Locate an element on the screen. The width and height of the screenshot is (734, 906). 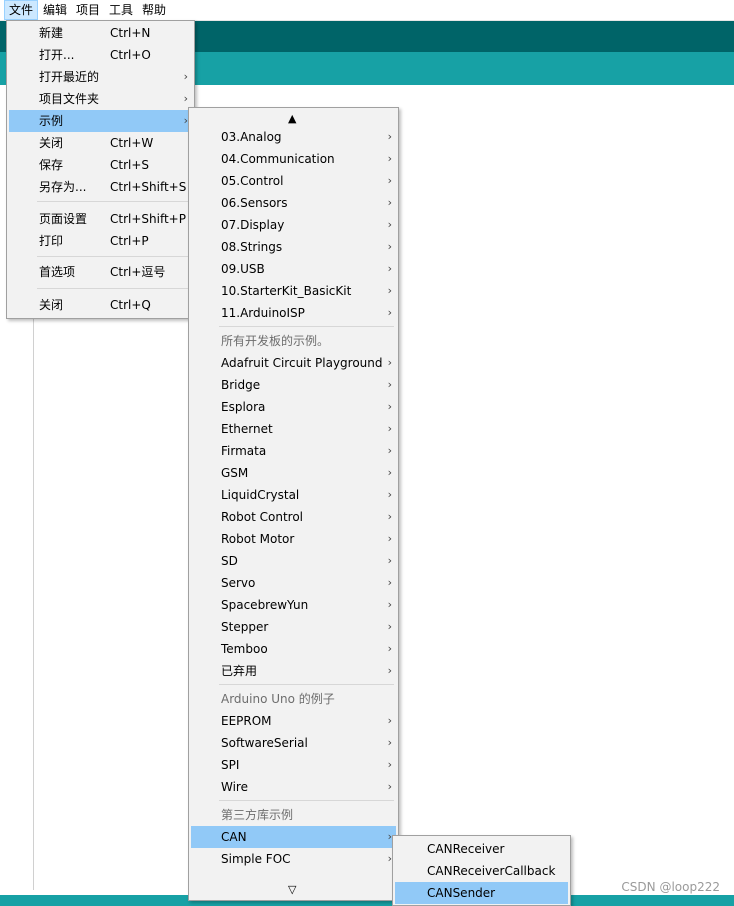
example-item: 03.Analog › is located at coordinates (293, 137).